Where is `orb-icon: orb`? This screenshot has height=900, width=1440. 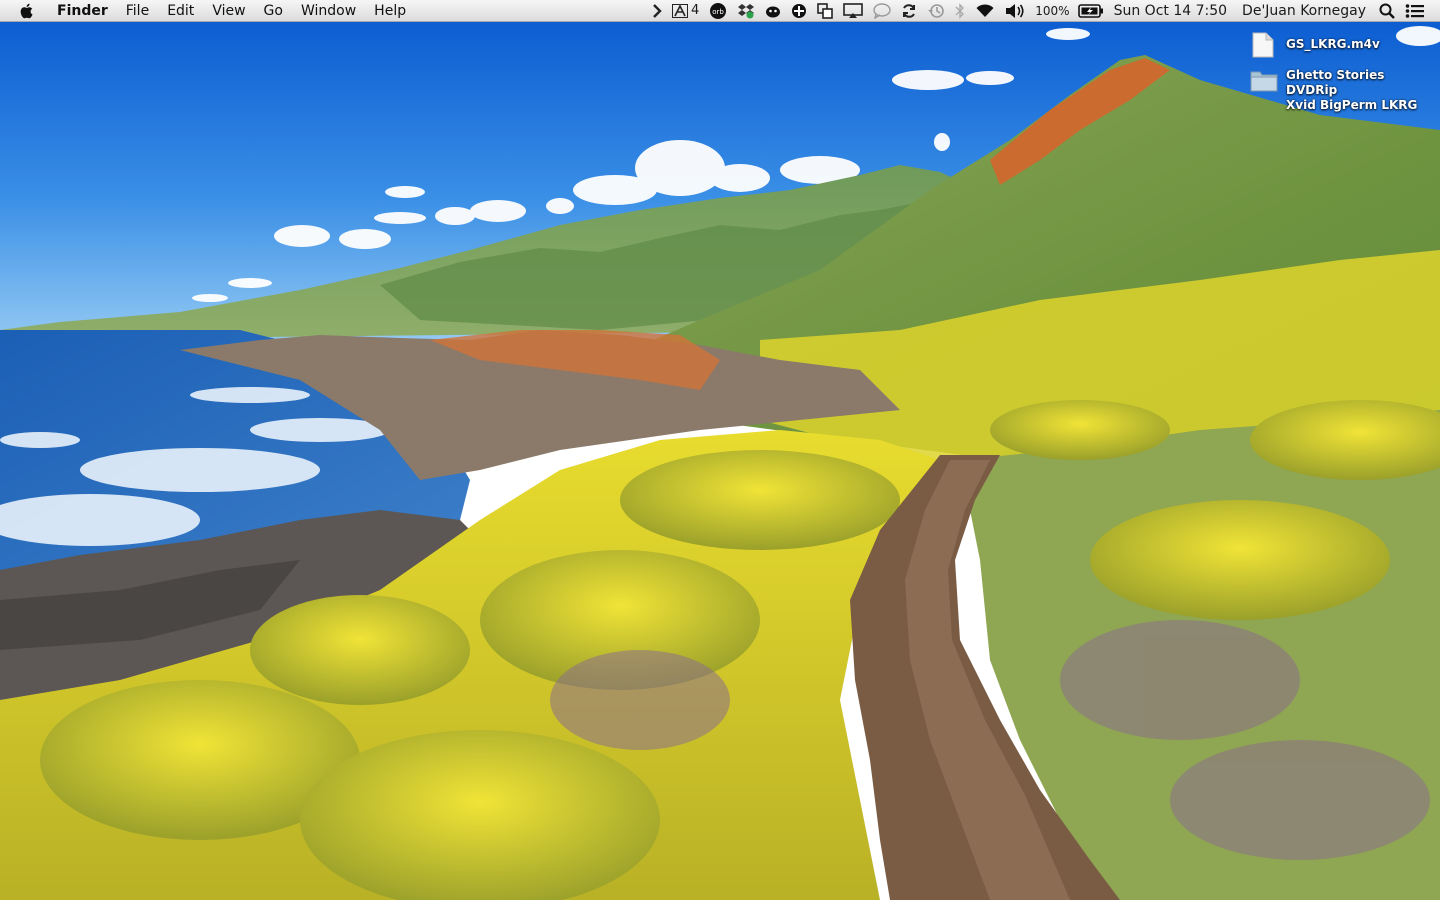
orb-icon: orb is located at coordinates (718, 11).